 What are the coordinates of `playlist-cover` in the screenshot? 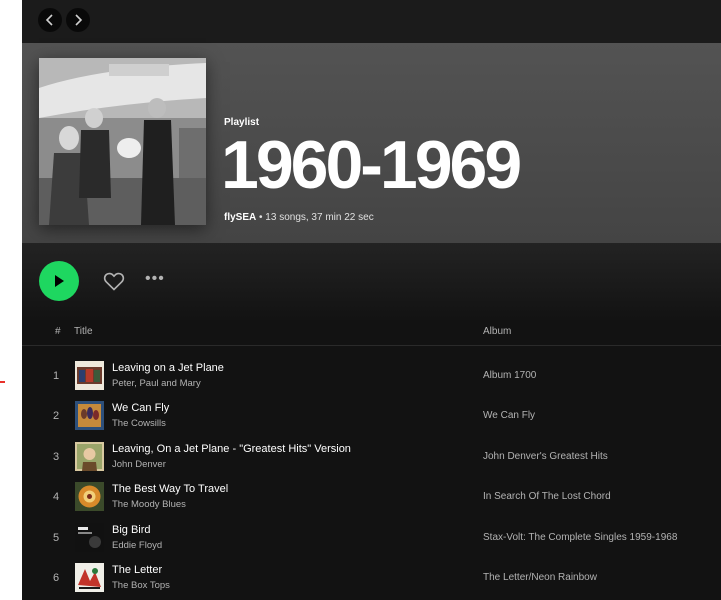 It's located at (122, 141).